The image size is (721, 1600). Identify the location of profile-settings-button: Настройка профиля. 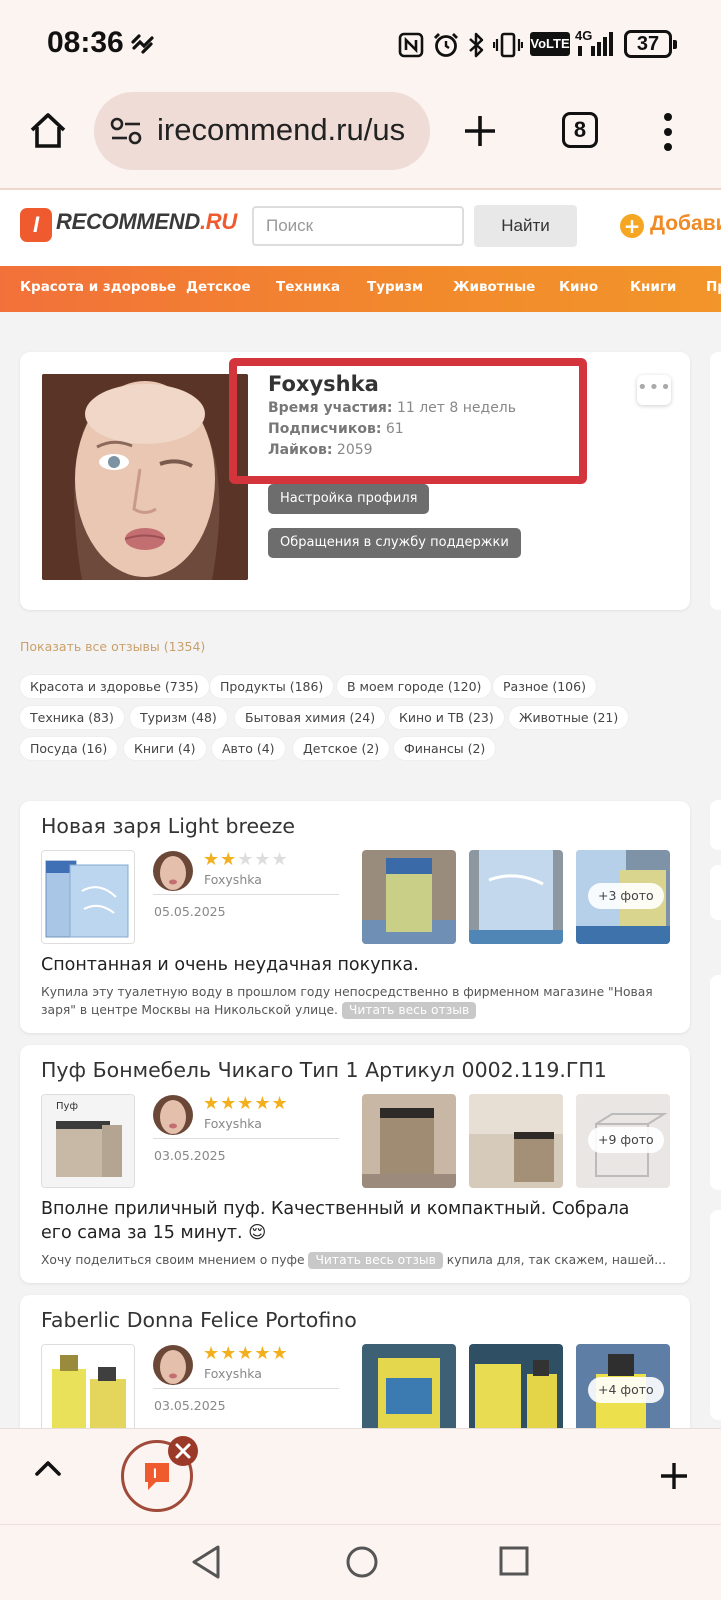
(349, 499).